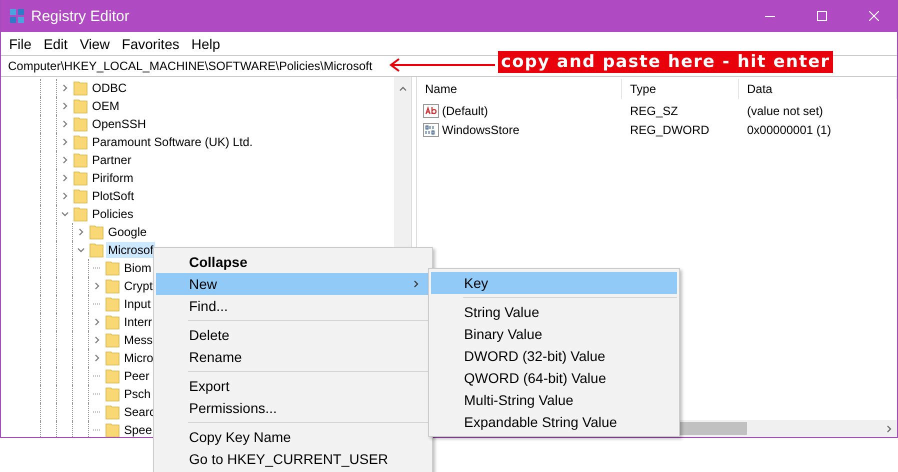 The height and width of the screenshot is (472, 898). What do you see at coordinates (666, 62) in the screenshot?
I see `annotation-label: copy and paste here - hit enter` at bounding box center [666, 62].